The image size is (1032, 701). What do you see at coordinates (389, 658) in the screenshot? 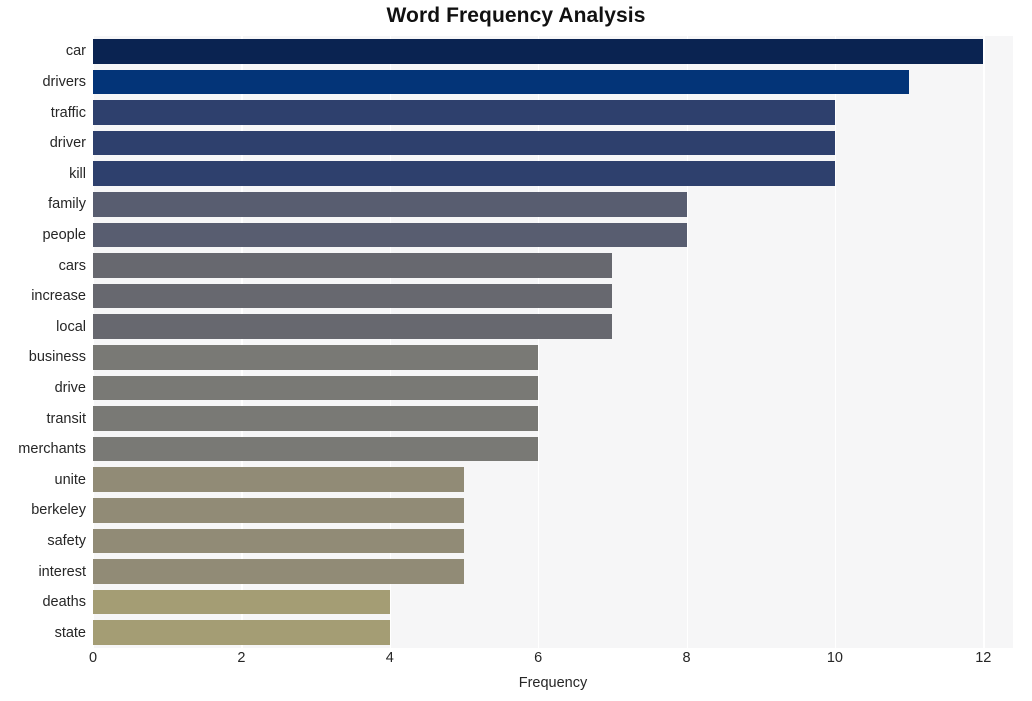
I see `x-tick-label-4: 4` at bounding box center [389, 658].